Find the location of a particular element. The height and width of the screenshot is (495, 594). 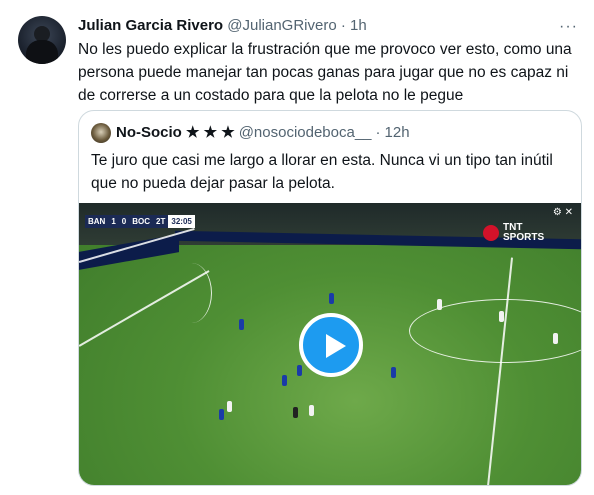

halfway-line is located at coordinates (499, 371).